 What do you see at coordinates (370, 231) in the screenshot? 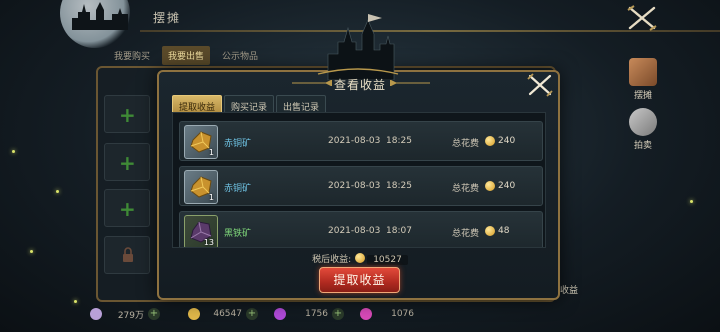
I see `item-timestamp: 2021-08-03 18:07` at bounding box center [370, 231].